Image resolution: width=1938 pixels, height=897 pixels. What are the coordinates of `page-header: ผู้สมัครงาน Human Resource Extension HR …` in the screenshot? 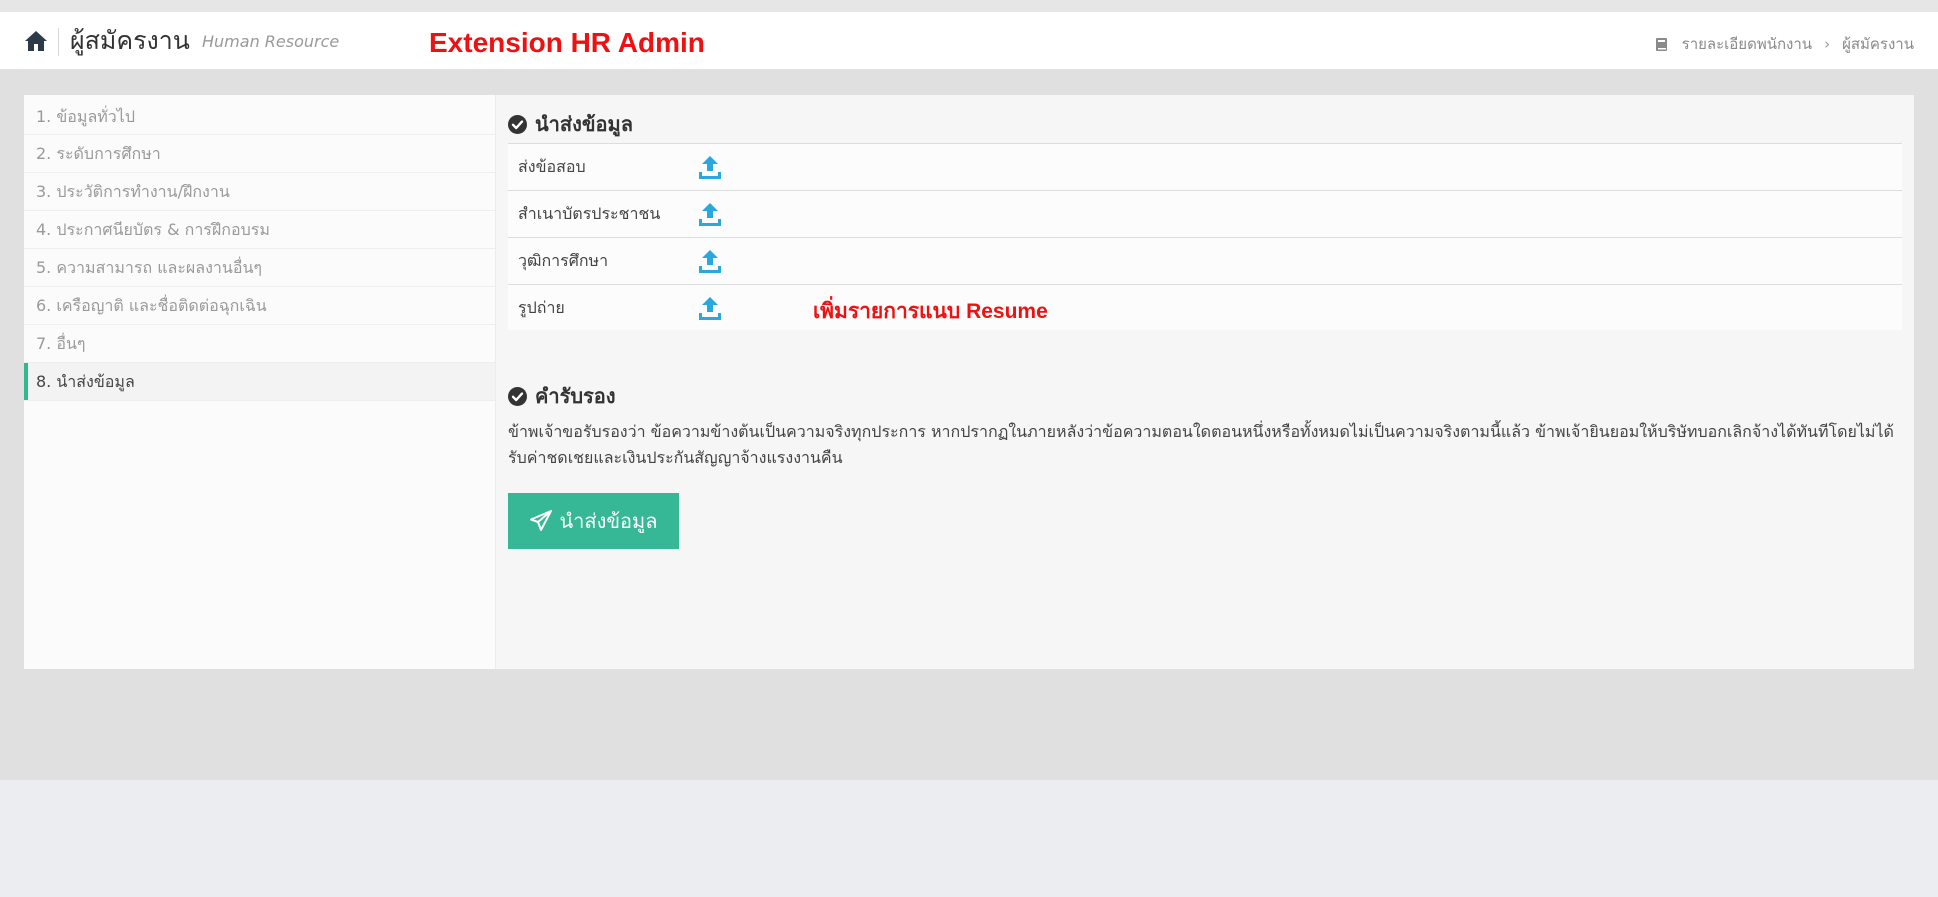 It's located at (969, 41).